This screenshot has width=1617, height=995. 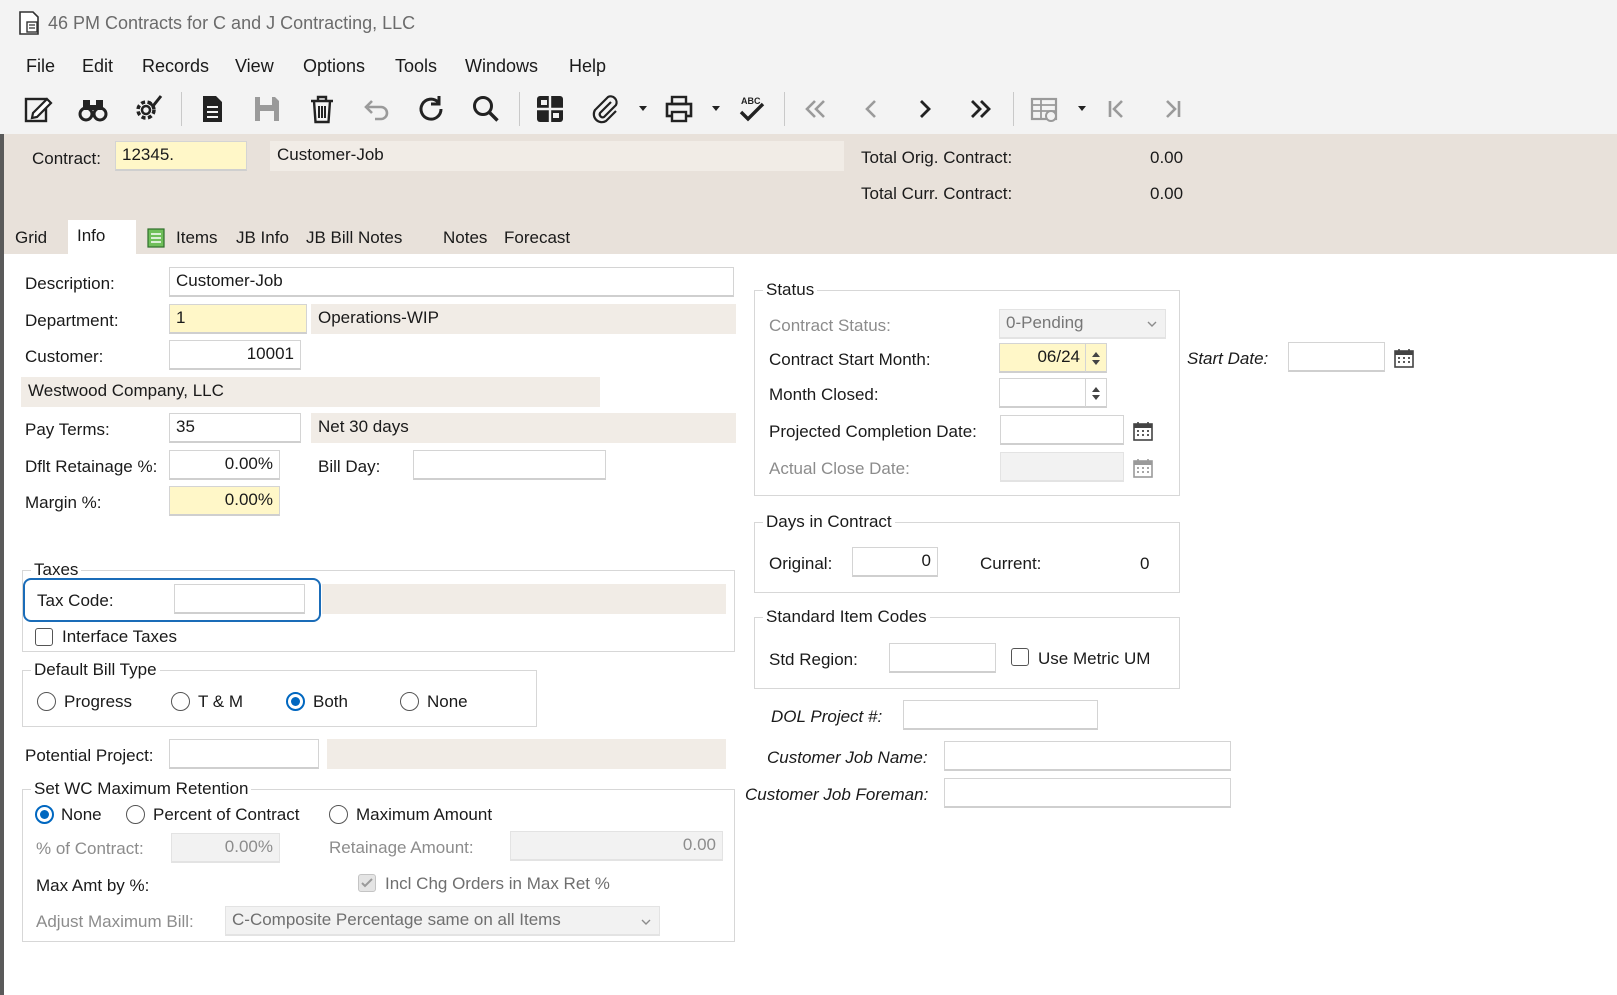 I want to click on retainage-field: 0.00%, so click(x=224, y=465).